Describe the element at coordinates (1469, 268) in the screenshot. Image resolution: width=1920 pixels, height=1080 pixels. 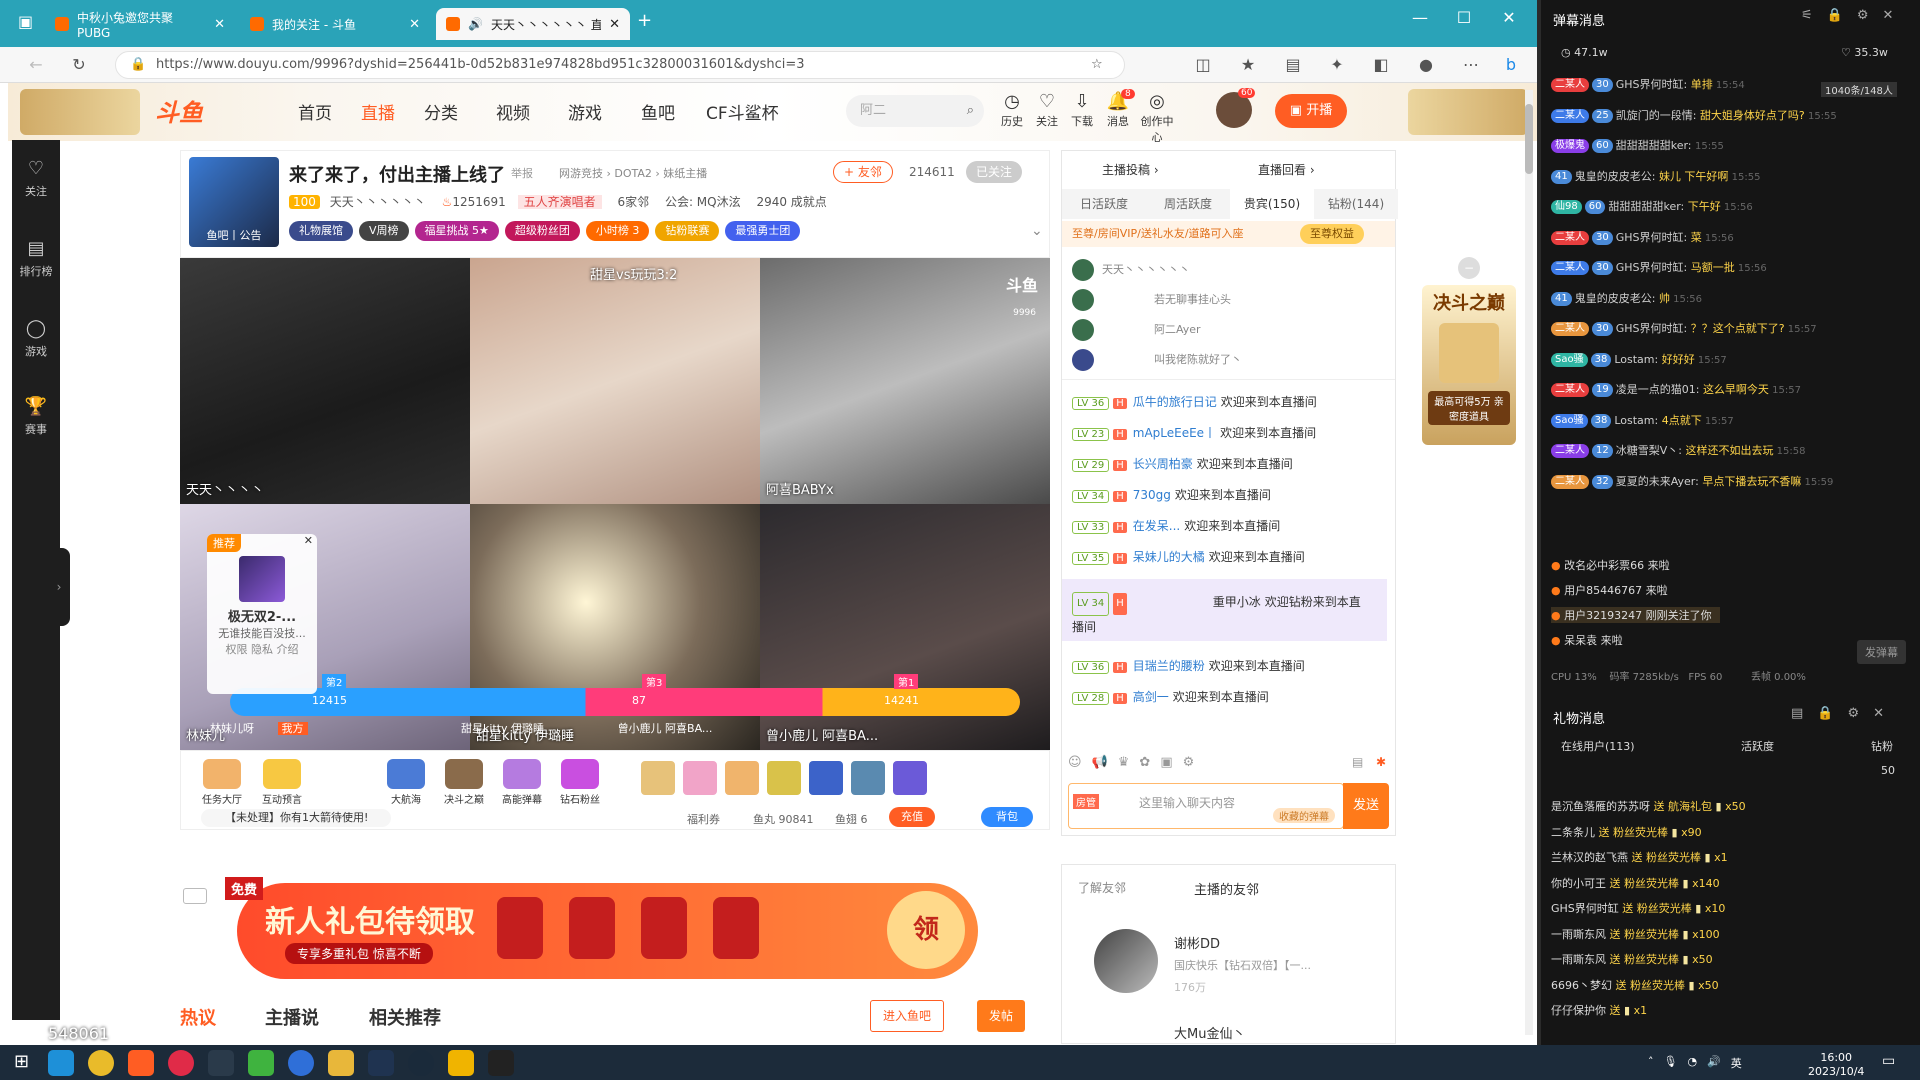
I see `collapse-icon: −` at that location.